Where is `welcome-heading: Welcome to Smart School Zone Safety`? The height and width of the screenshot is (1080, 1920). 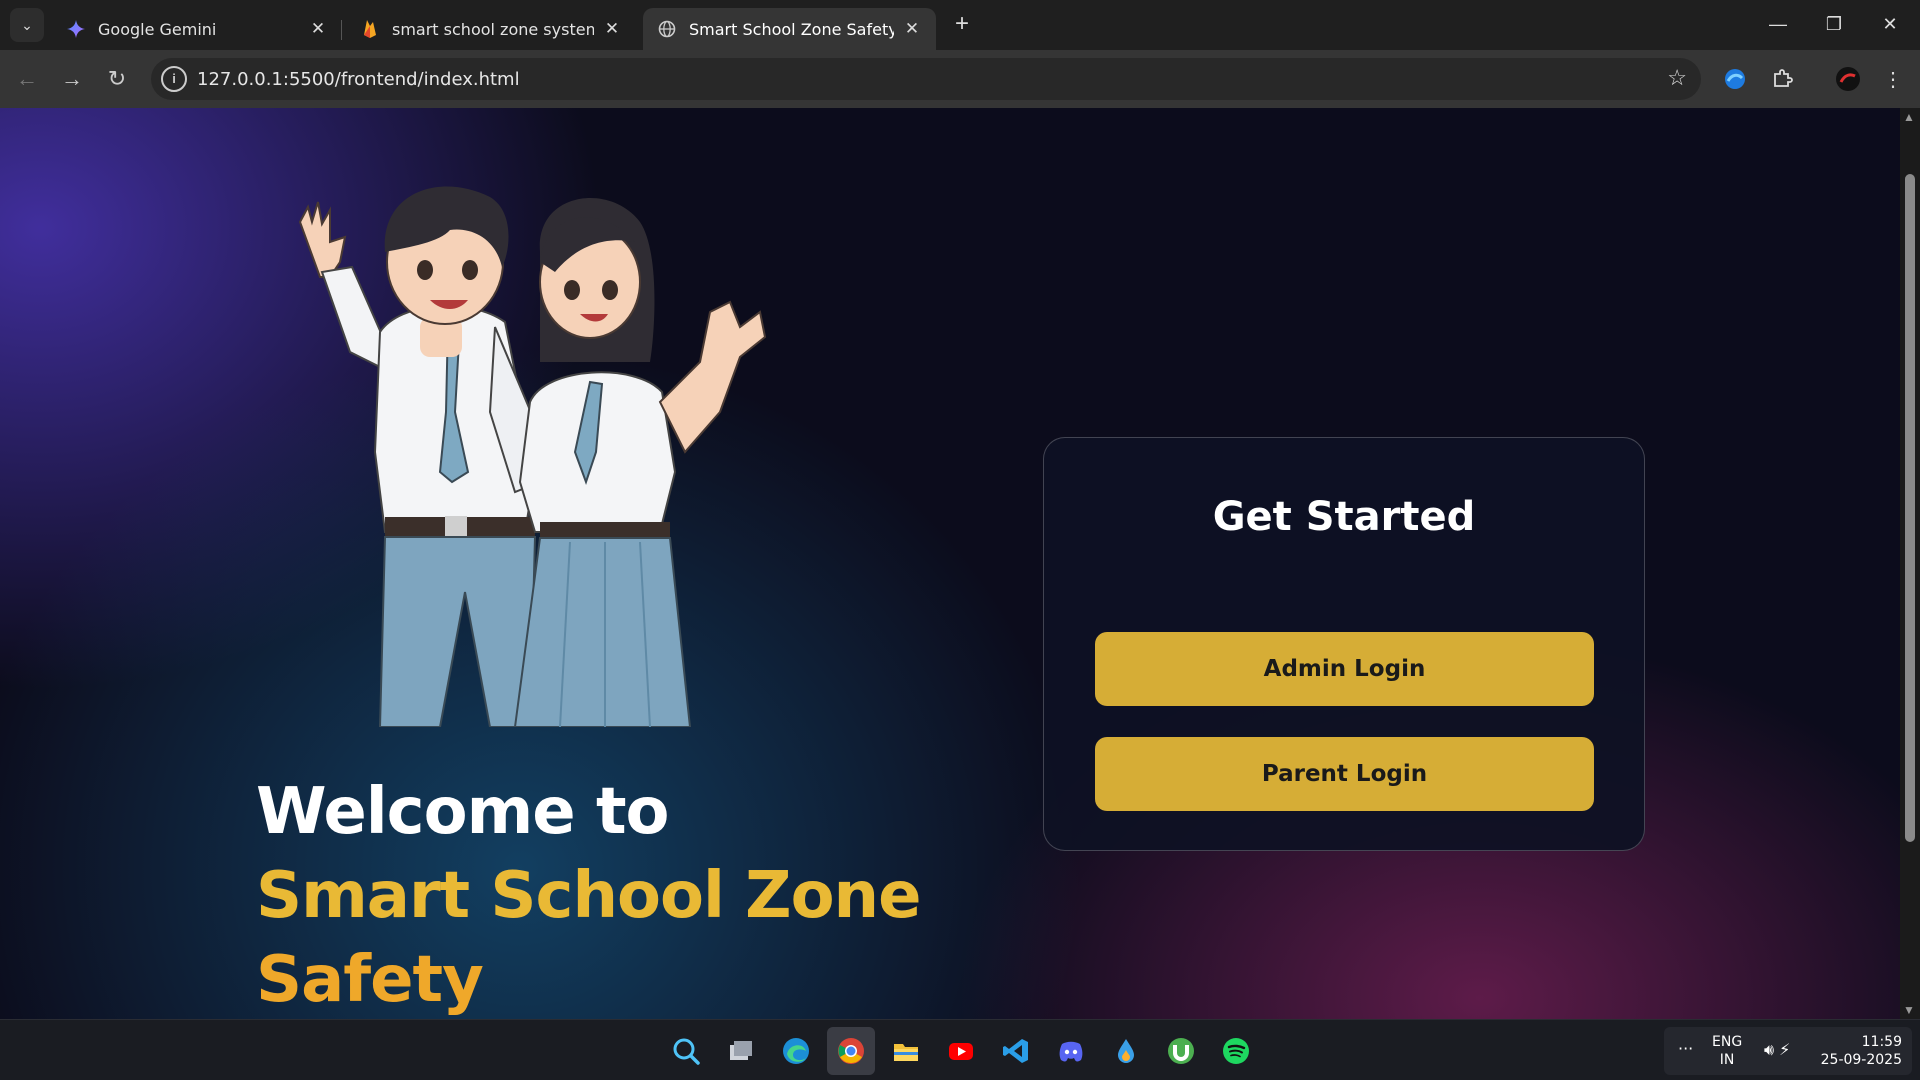 welcome-heading: Welcome to Smart School Zone Safety is located at coordinates (588, 894).